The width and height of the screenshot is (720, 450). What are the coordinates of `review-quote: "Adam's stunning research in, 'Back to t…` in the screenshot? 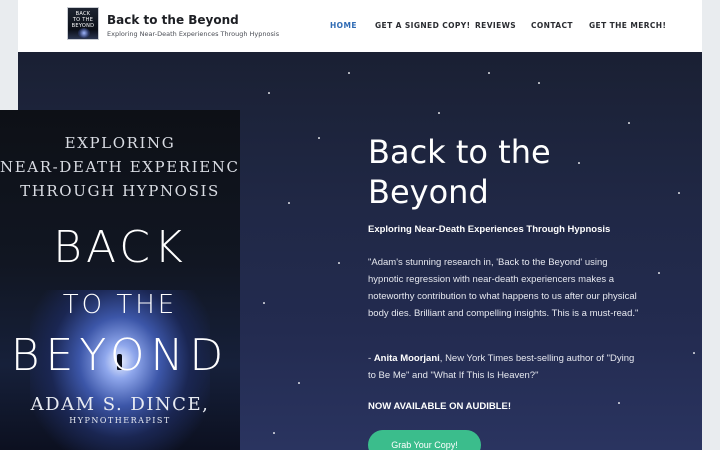 It's located at (503, 288).